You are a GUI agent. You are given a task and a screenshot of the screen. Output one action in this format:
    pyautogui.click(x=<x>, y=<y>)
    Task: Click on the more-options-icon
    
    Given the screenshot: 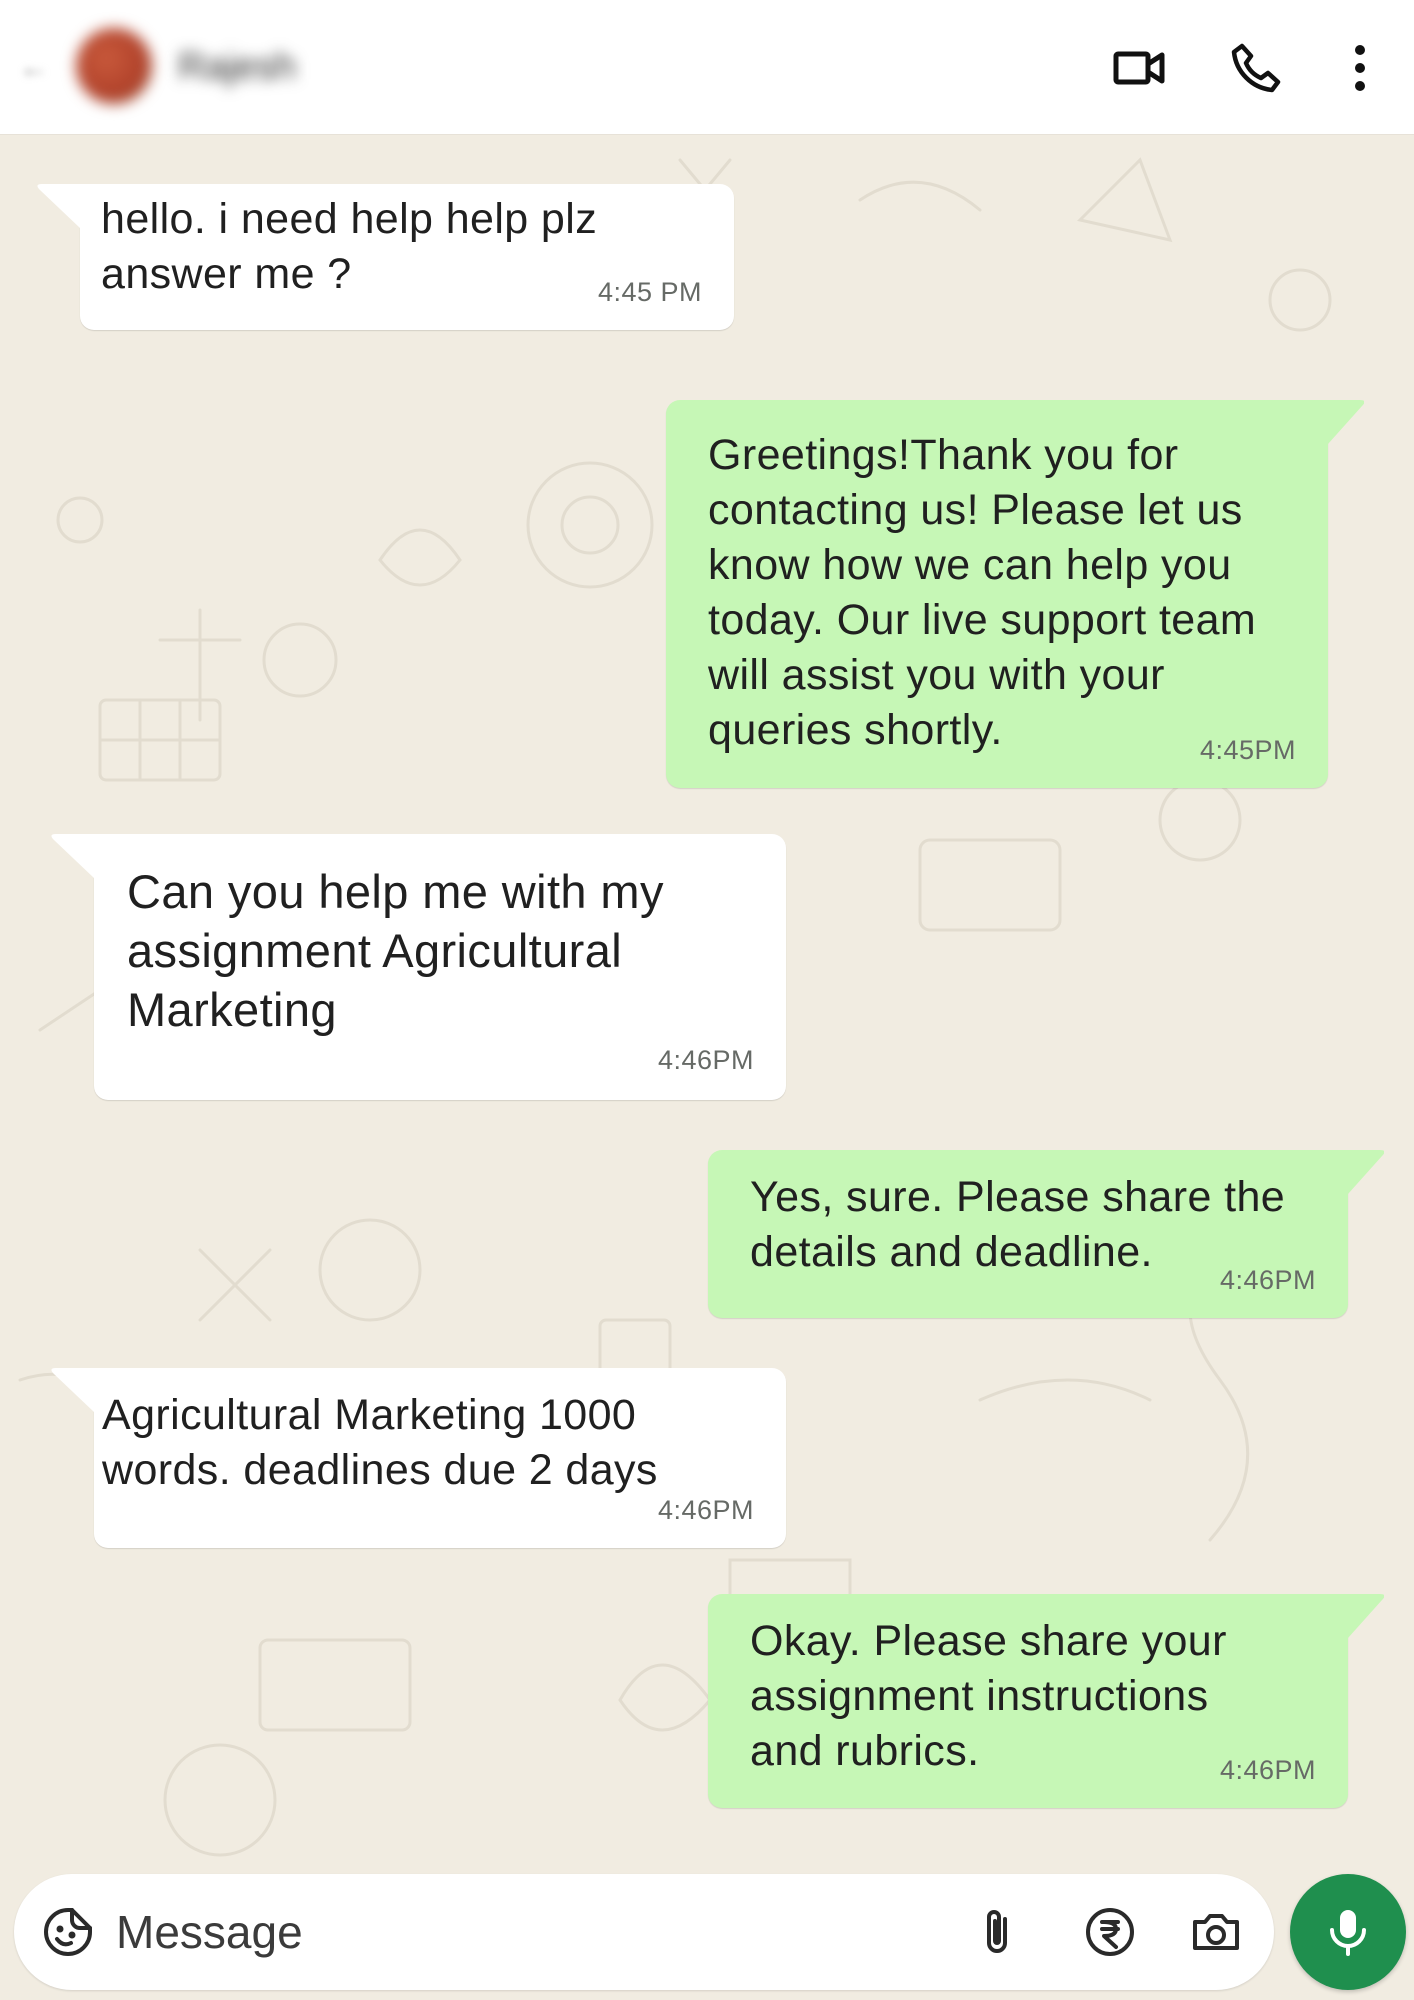 What is the action you would take?
    pyautogui.click(x=1360, y=68)
    